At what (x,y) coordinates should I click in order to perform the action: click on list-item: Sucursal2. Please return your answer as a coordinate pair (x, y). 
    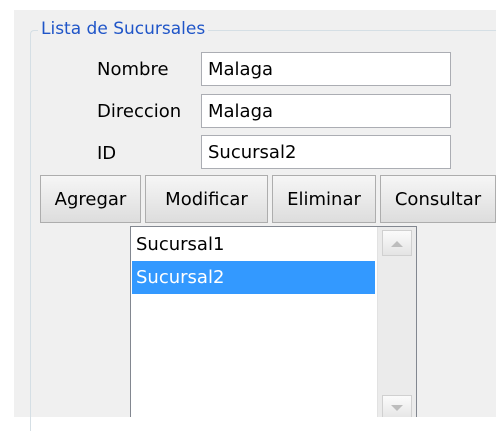
    Looking at the image, I should click on (253, 277).